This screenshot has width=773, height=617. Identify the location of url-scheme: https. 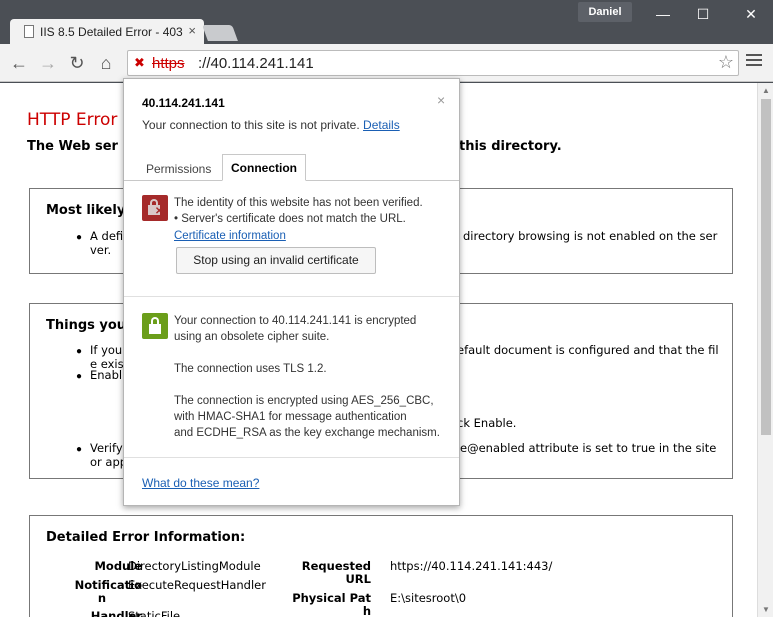
(168, 63).